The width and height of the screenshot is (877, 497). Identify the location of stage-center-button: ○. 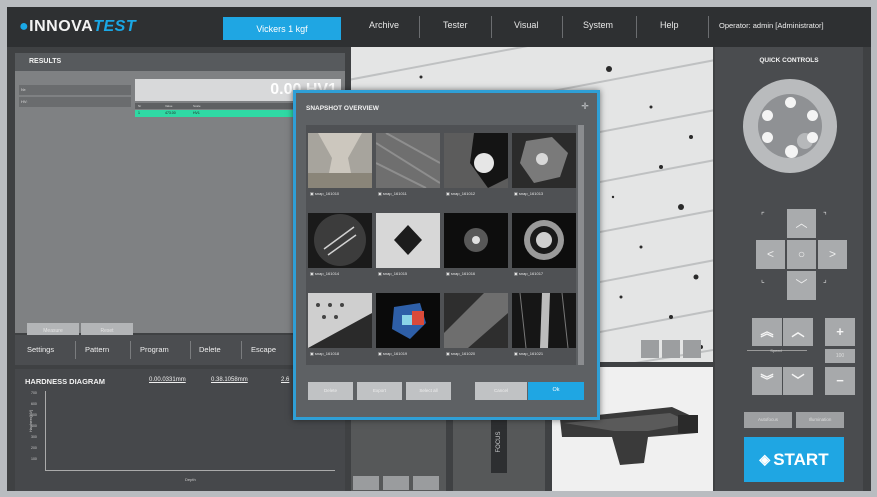
(801, 254).